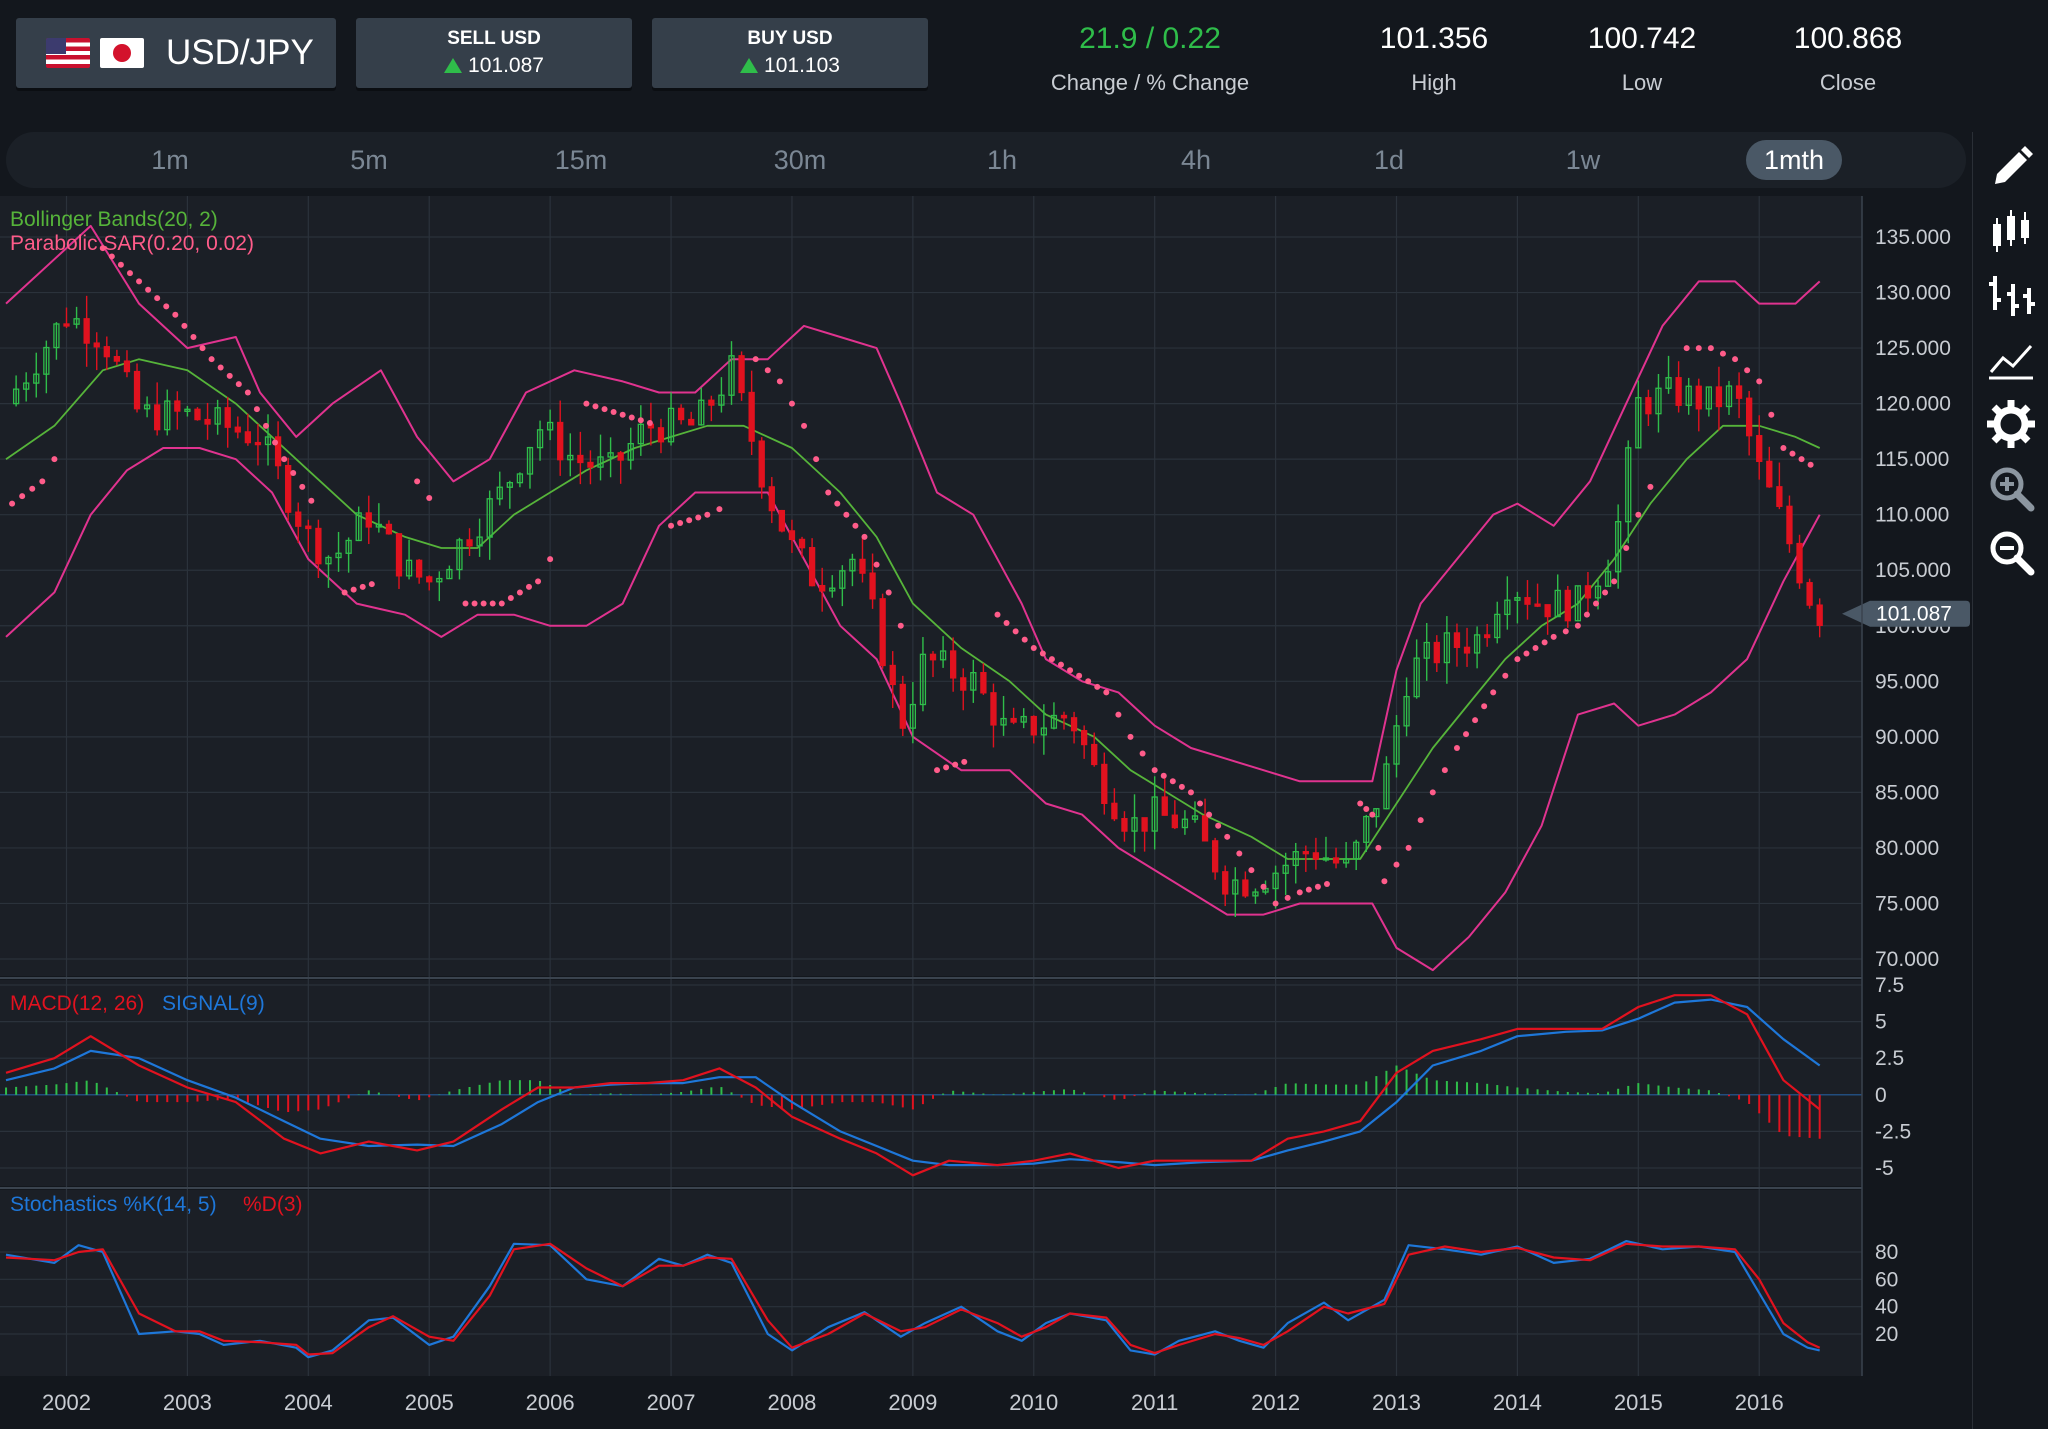  What do you see at coordinates (1848, 59) in the screenshot?
I see `close-stat: 100.868 Close` at bounding box center [1848, 59].